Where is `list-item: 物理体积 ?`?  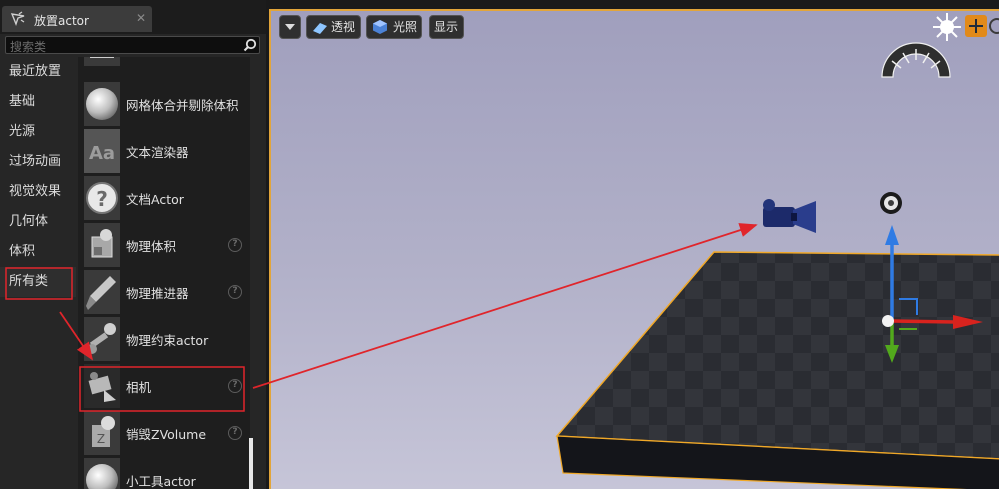 list-item: 物理体积 ? is located at coordinates (164, 245).